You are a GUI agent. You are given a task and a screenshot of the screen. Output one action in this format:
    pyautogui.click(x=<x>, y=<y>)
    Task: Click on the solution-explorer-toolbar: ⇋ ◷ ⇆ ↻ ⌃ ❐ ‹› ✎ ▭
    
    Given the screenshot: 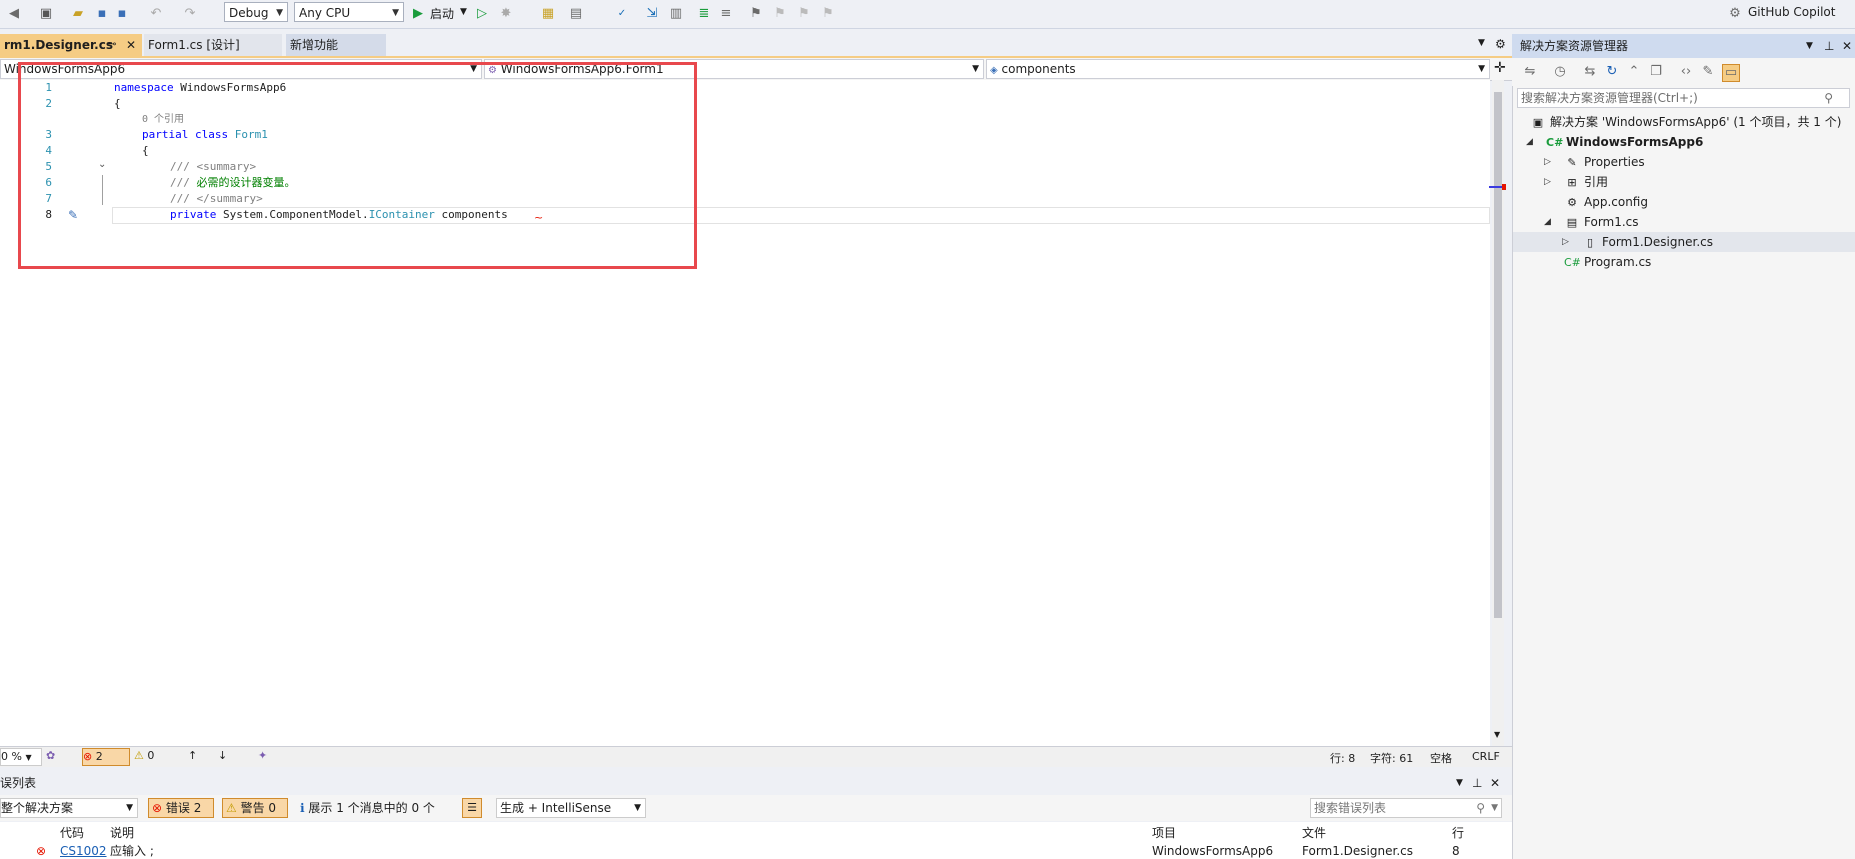 What is the action you would take?
    pyautogui.click(x=1683, y=72)
    